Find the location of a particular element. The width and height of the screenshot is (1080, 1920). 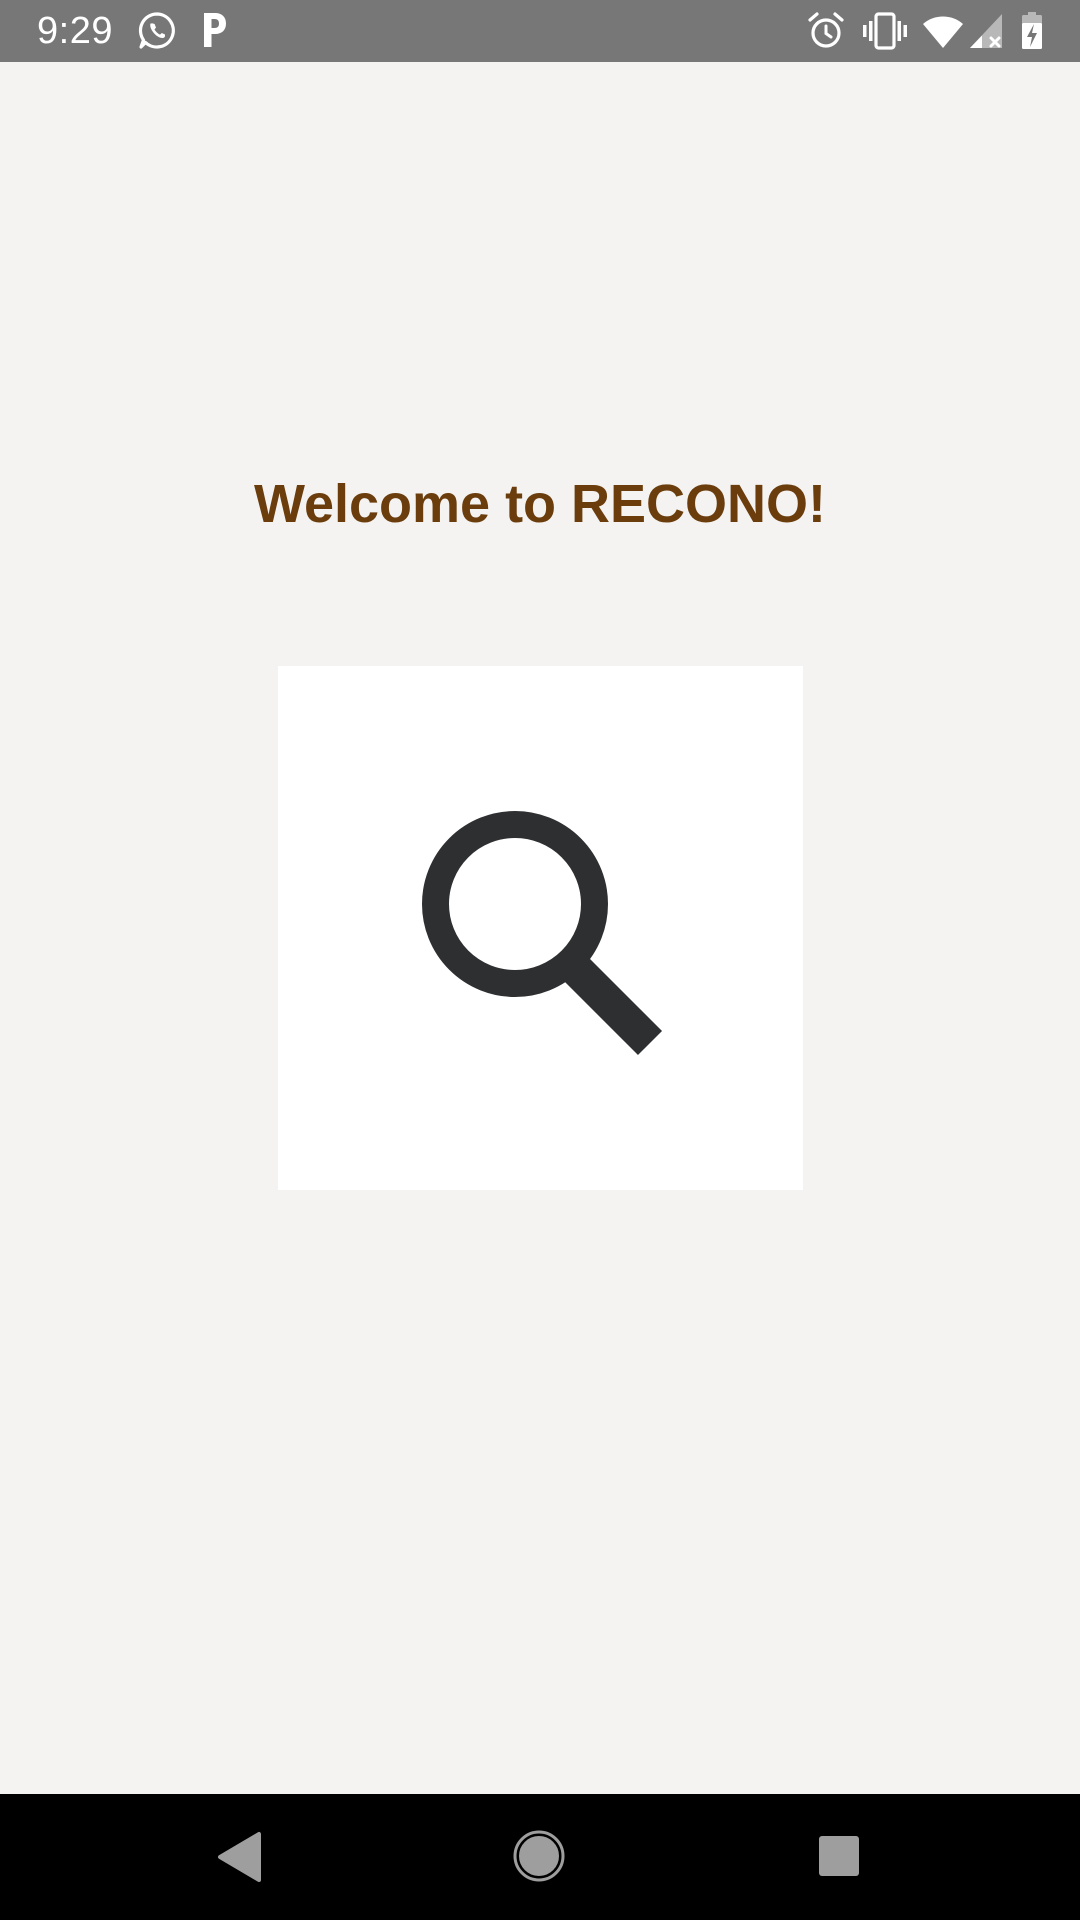

alarm-icon is located at coordinates (826, 30).